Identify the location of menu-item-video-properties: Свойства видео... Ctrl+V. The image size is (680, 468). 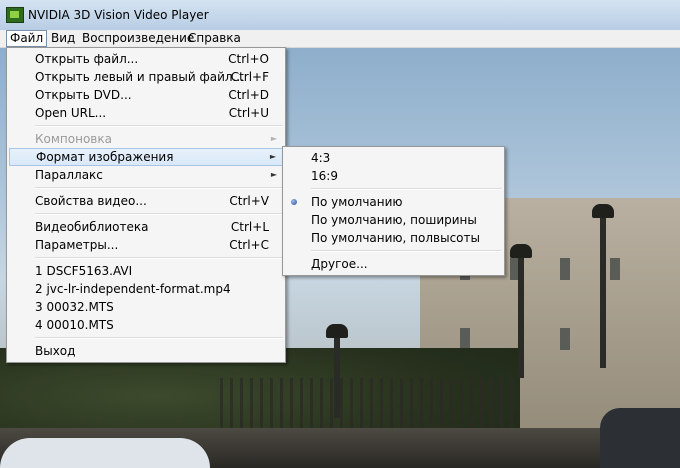
(146, 201).